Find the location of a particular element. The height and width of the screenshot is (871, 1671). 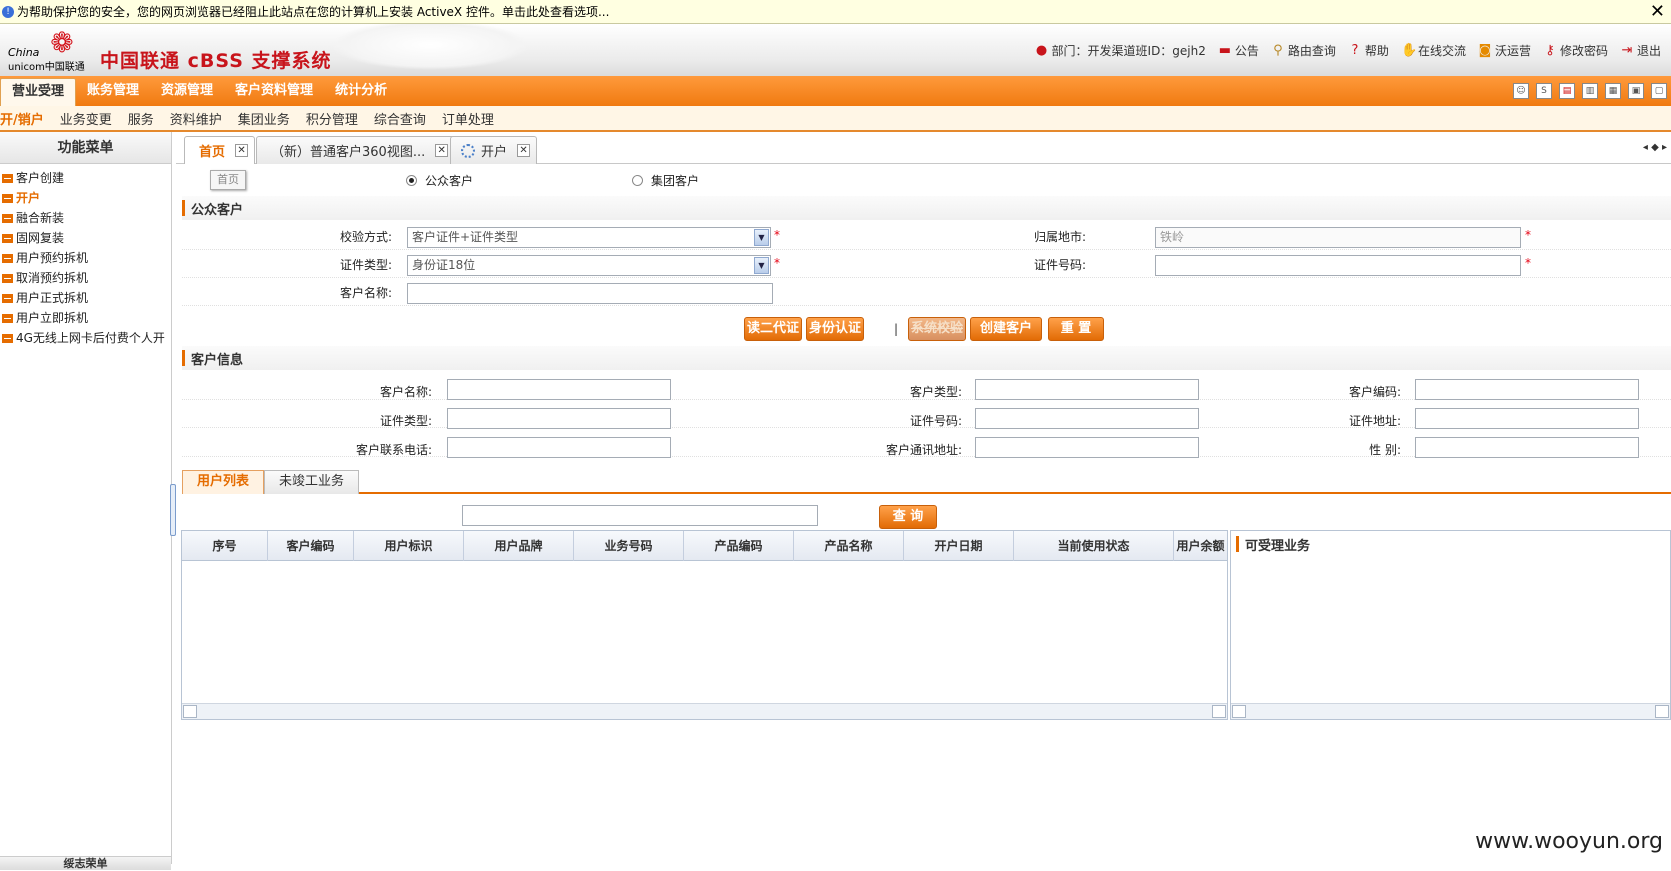

nav-customer-data: 客户资料管理 is located at coordinates (274, 91).